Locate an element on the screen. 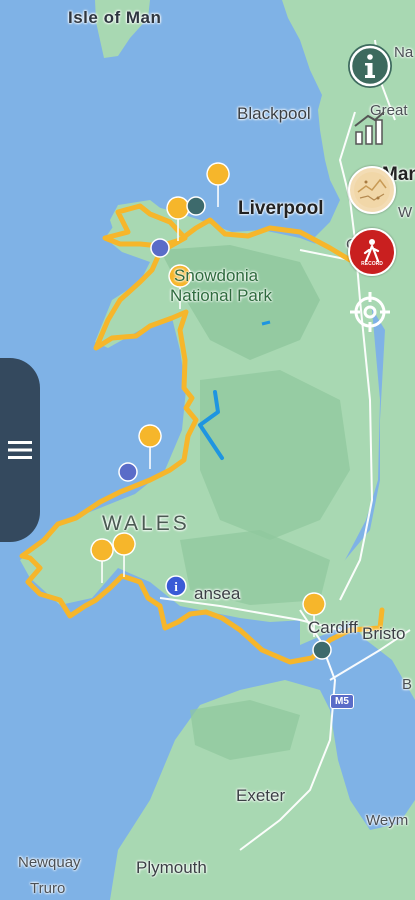 This screenshot has height=900, width=415. svg-text: i is located at coordinates (176, 586).